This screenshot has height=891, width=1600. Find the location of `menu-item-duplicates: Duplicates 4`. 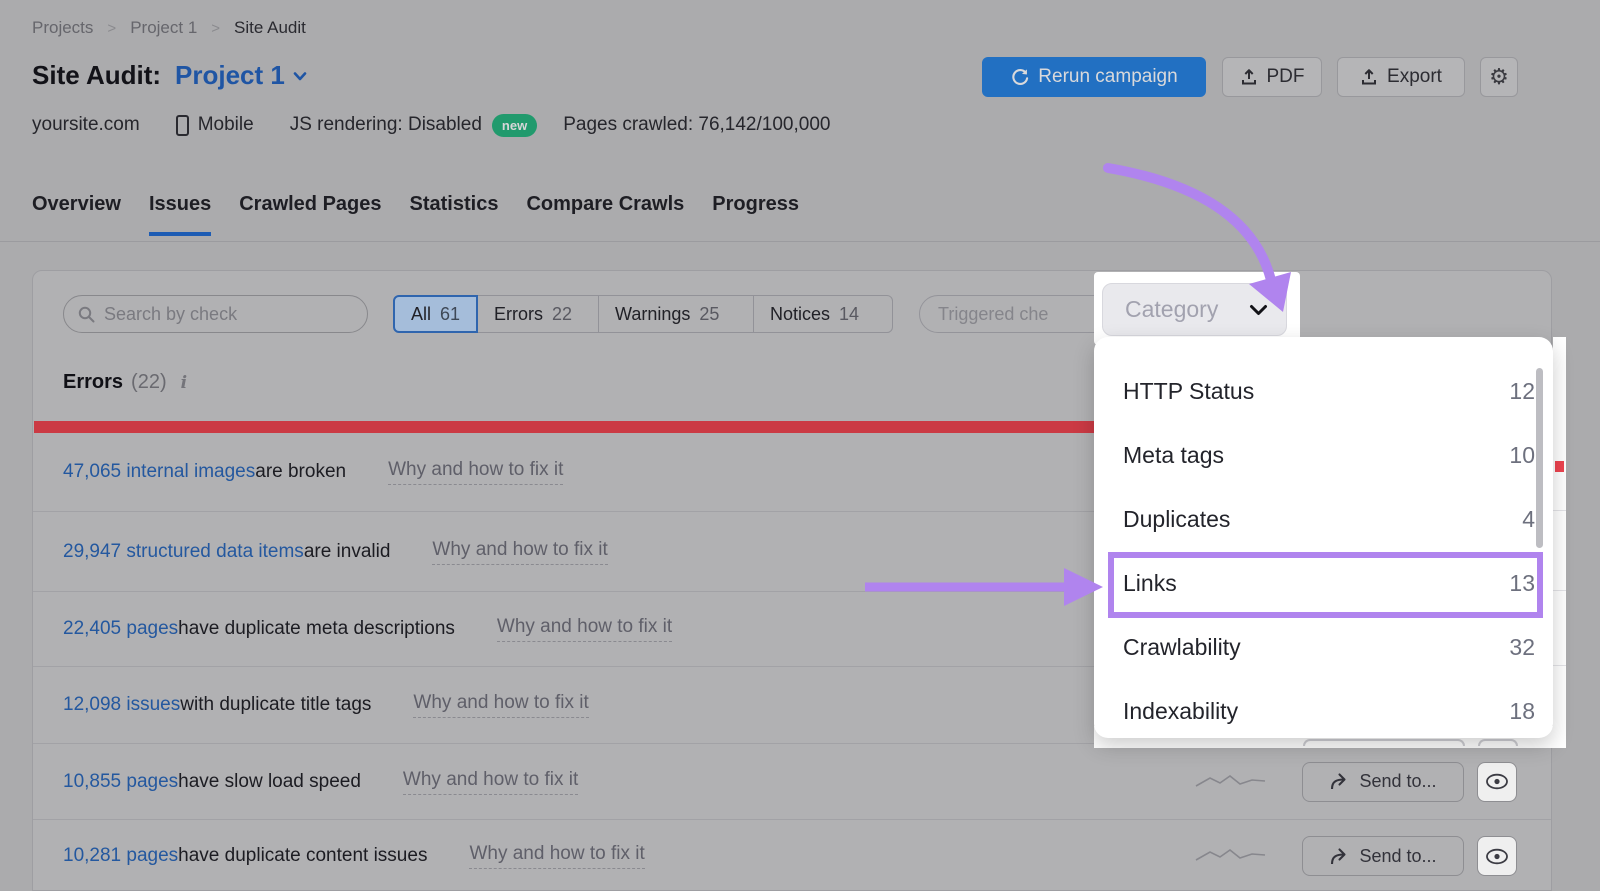

menu-item-duplicates: Duplicates 4 is located at coordinates (1323, 519).